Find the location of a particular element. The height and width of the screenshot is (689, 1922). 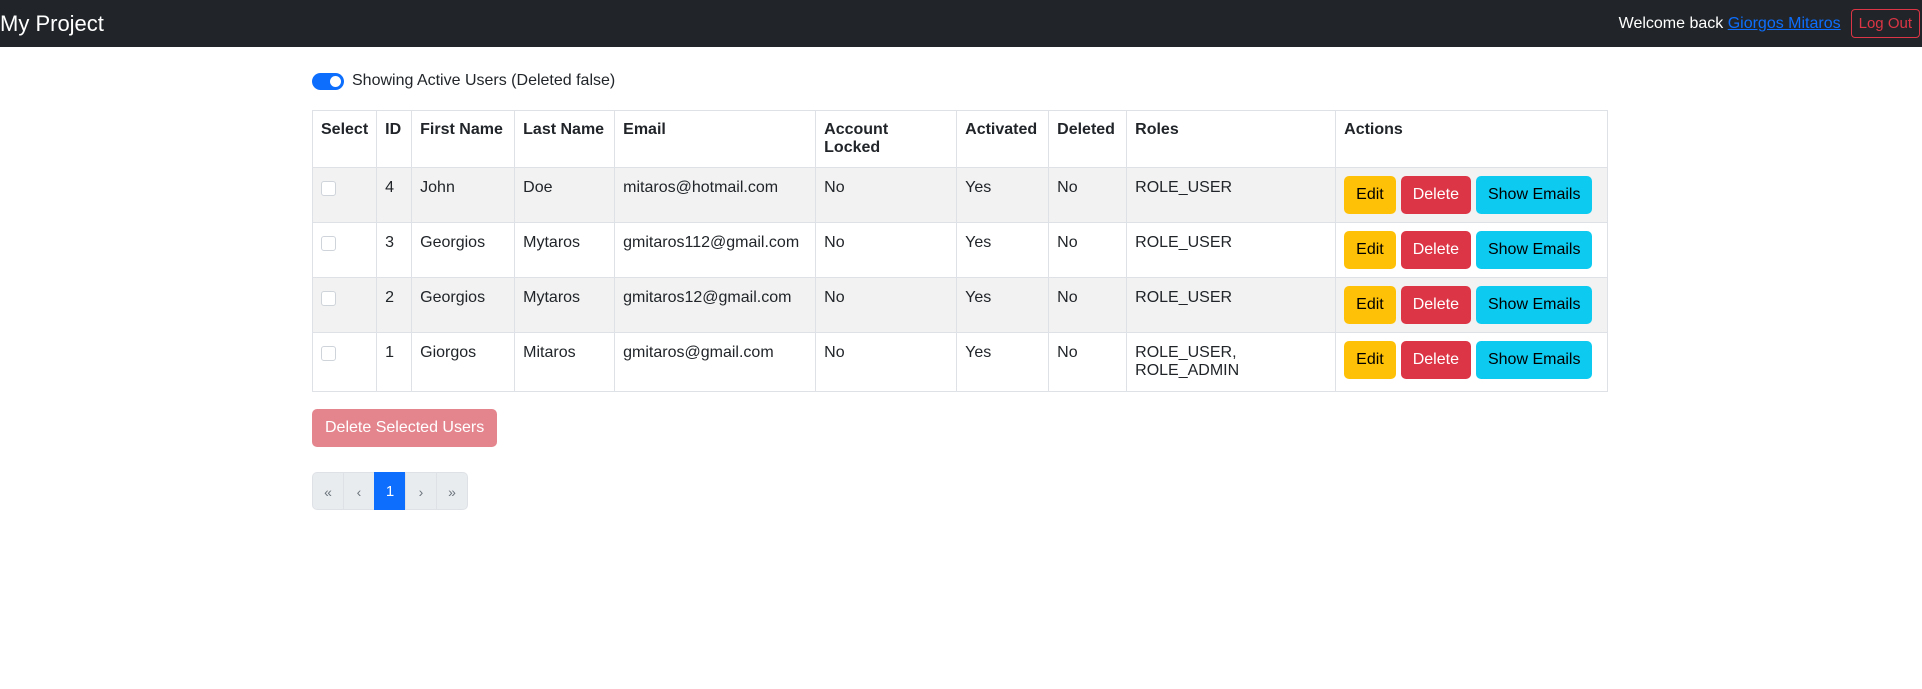

delete-selected-users-button: Delete Selected Users is located at coordinates (405, 428).